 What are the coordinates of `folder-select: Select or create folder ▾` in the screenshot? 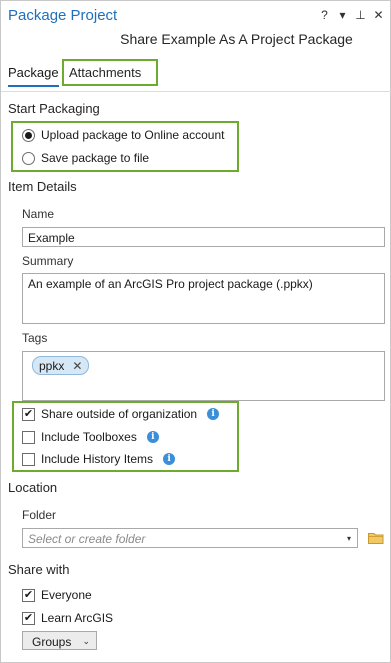 It's located at (190, 538).